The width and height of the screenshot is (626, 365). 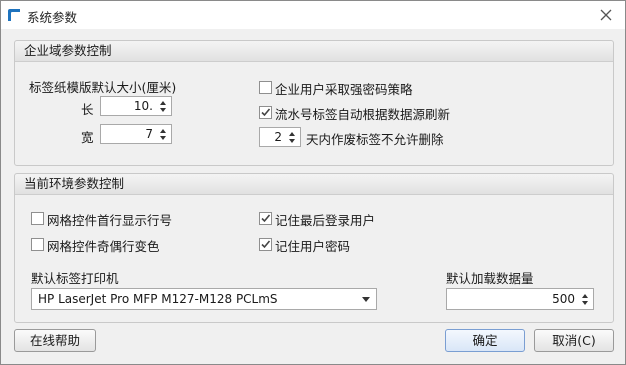 What do you see at coordinates (520, 299) in the screenshot?
I see `default-load-count-spinbox: 500` at bounding box center [520, 299].